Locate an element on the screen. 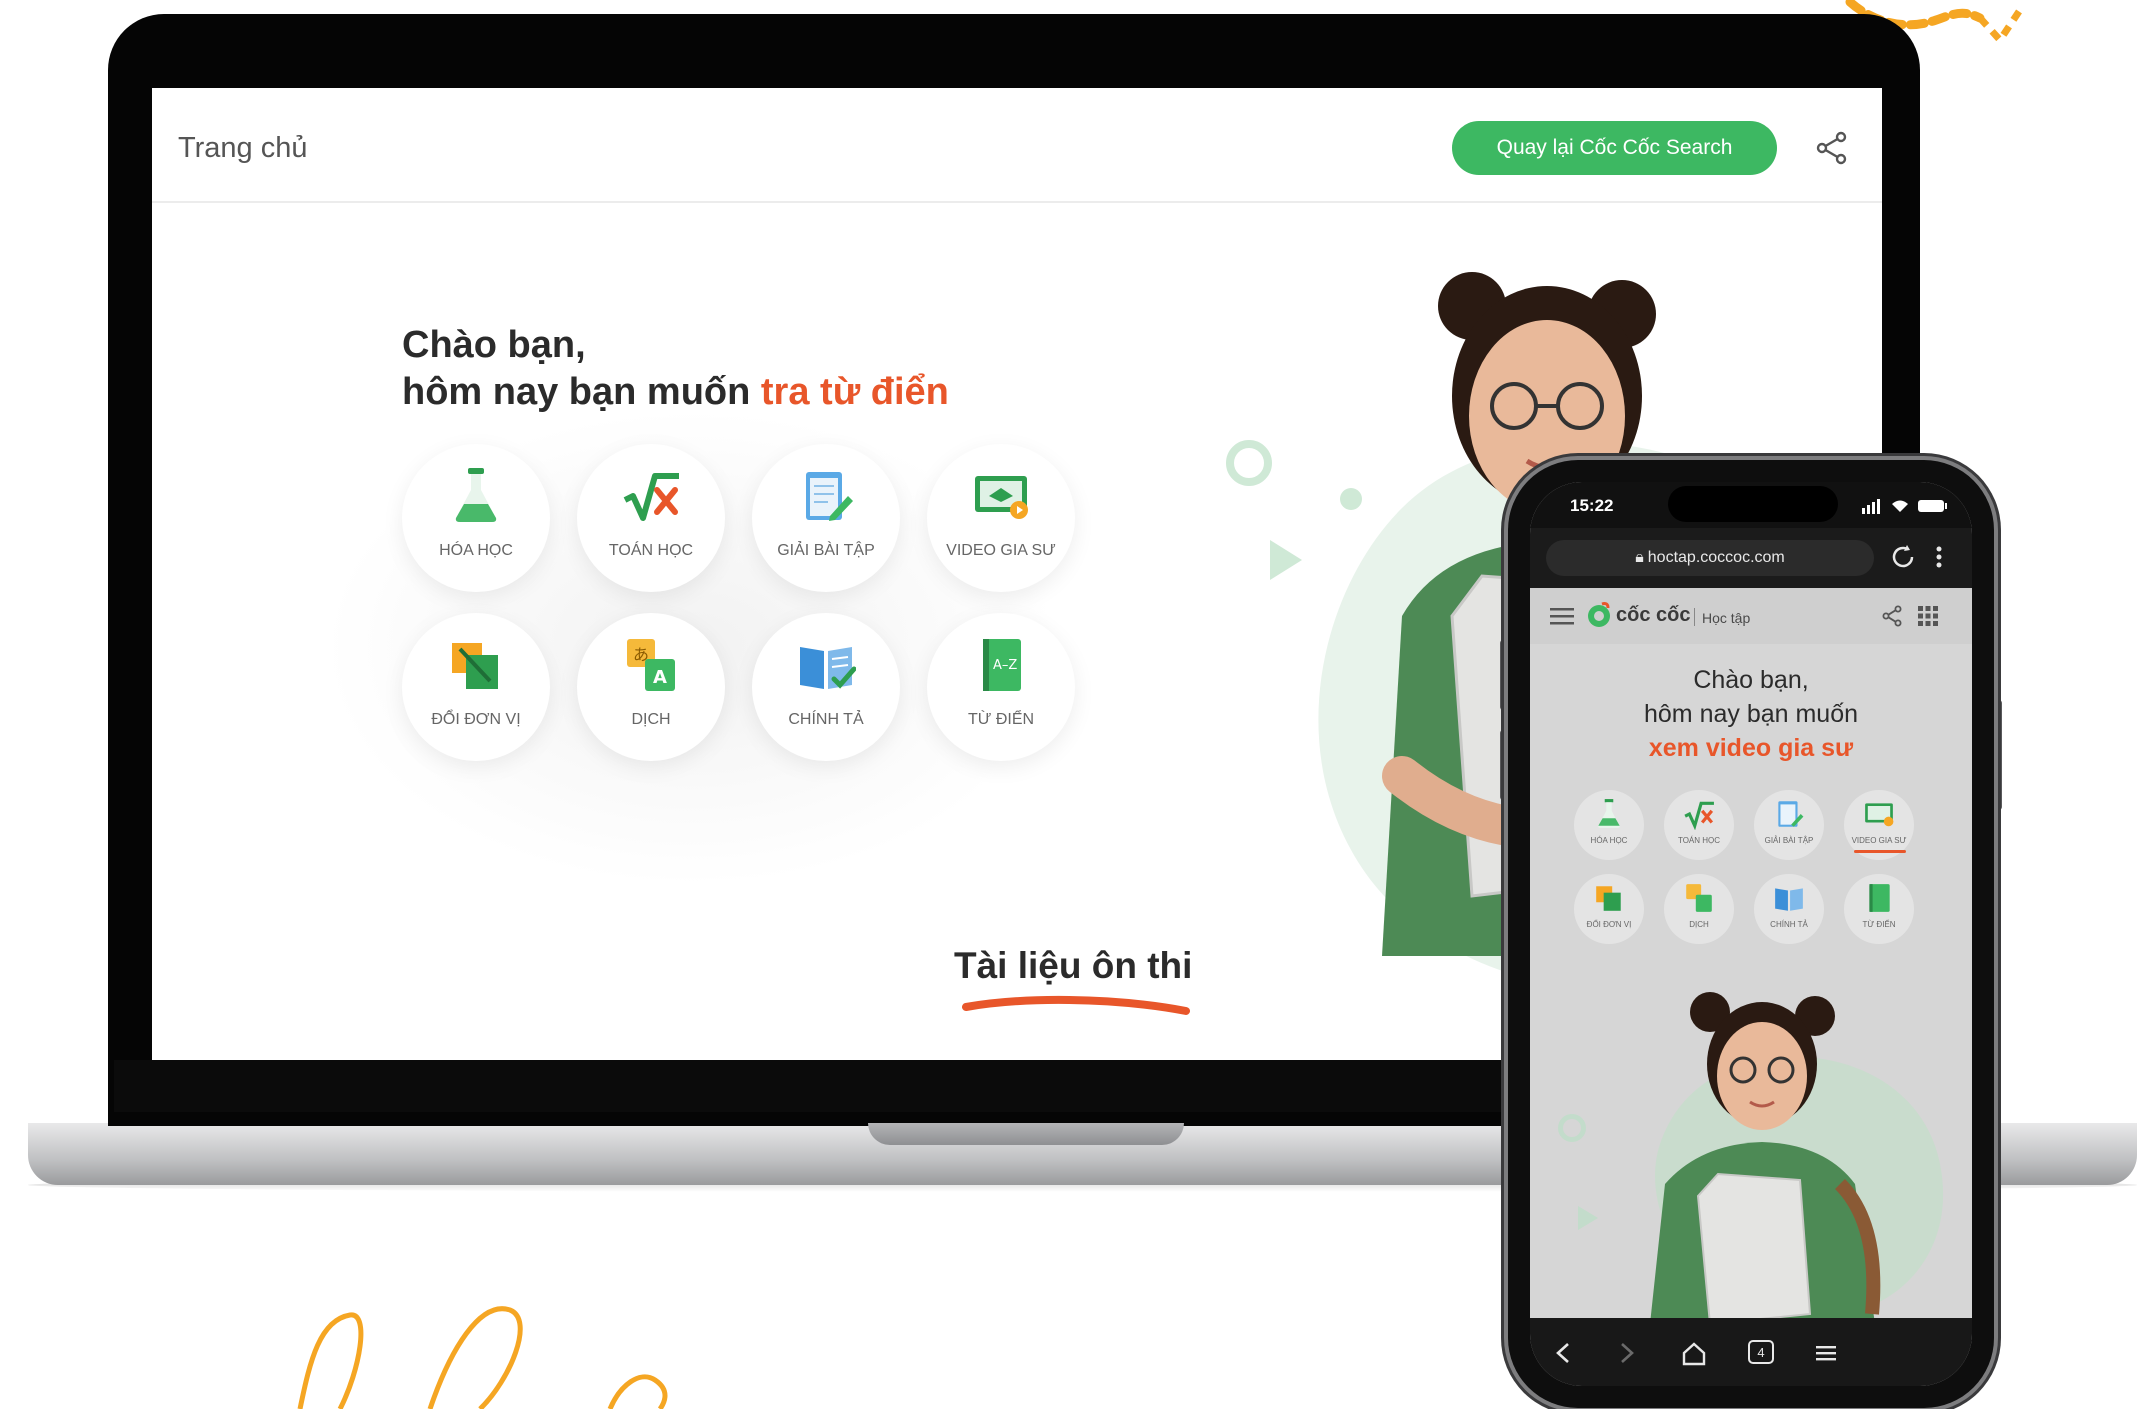 The height and width of the screenshot is (1409, 2137). brush-underline is located at coordinates (1076, 1005).